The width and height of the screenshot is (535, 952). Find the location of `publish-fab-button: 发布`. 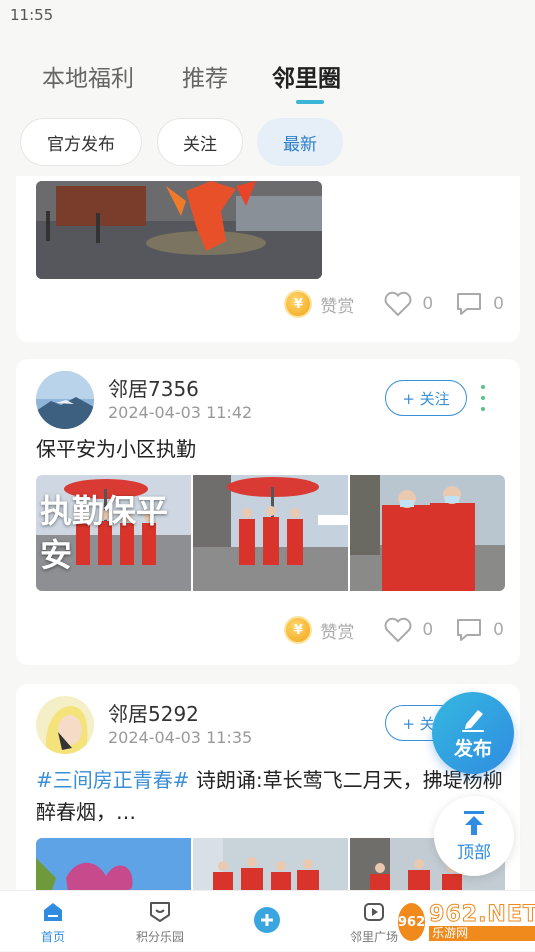

publish-fab-button: 发布 is located at coordinates (473, 733).